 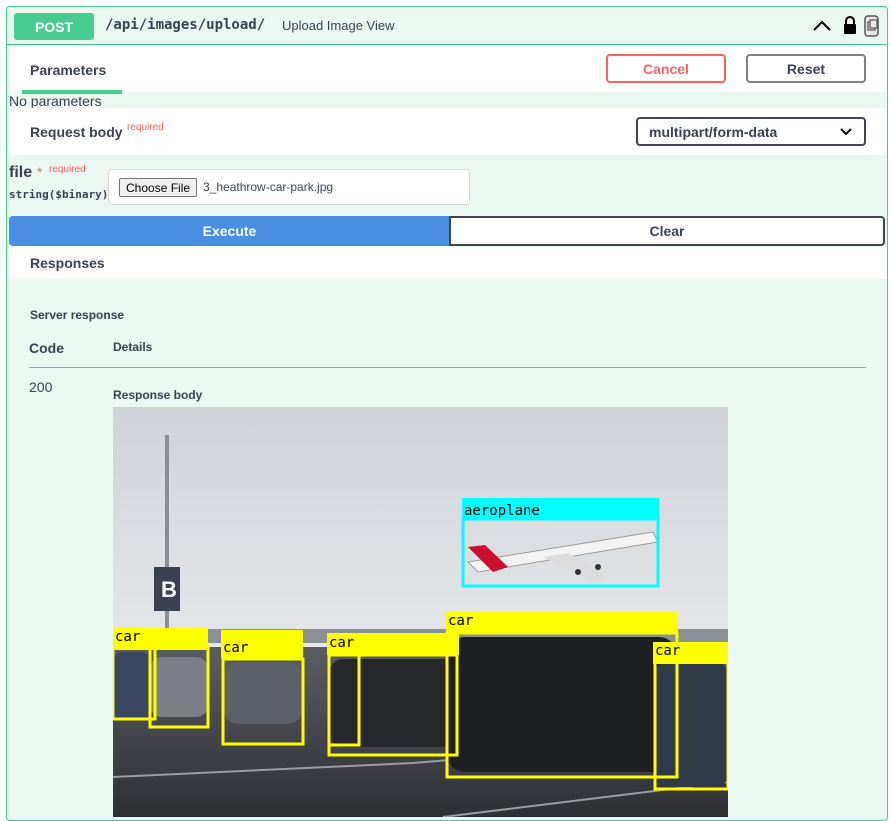 I want to click on endpoint-path: /api/images/upload/, so click(x=185, y=25).